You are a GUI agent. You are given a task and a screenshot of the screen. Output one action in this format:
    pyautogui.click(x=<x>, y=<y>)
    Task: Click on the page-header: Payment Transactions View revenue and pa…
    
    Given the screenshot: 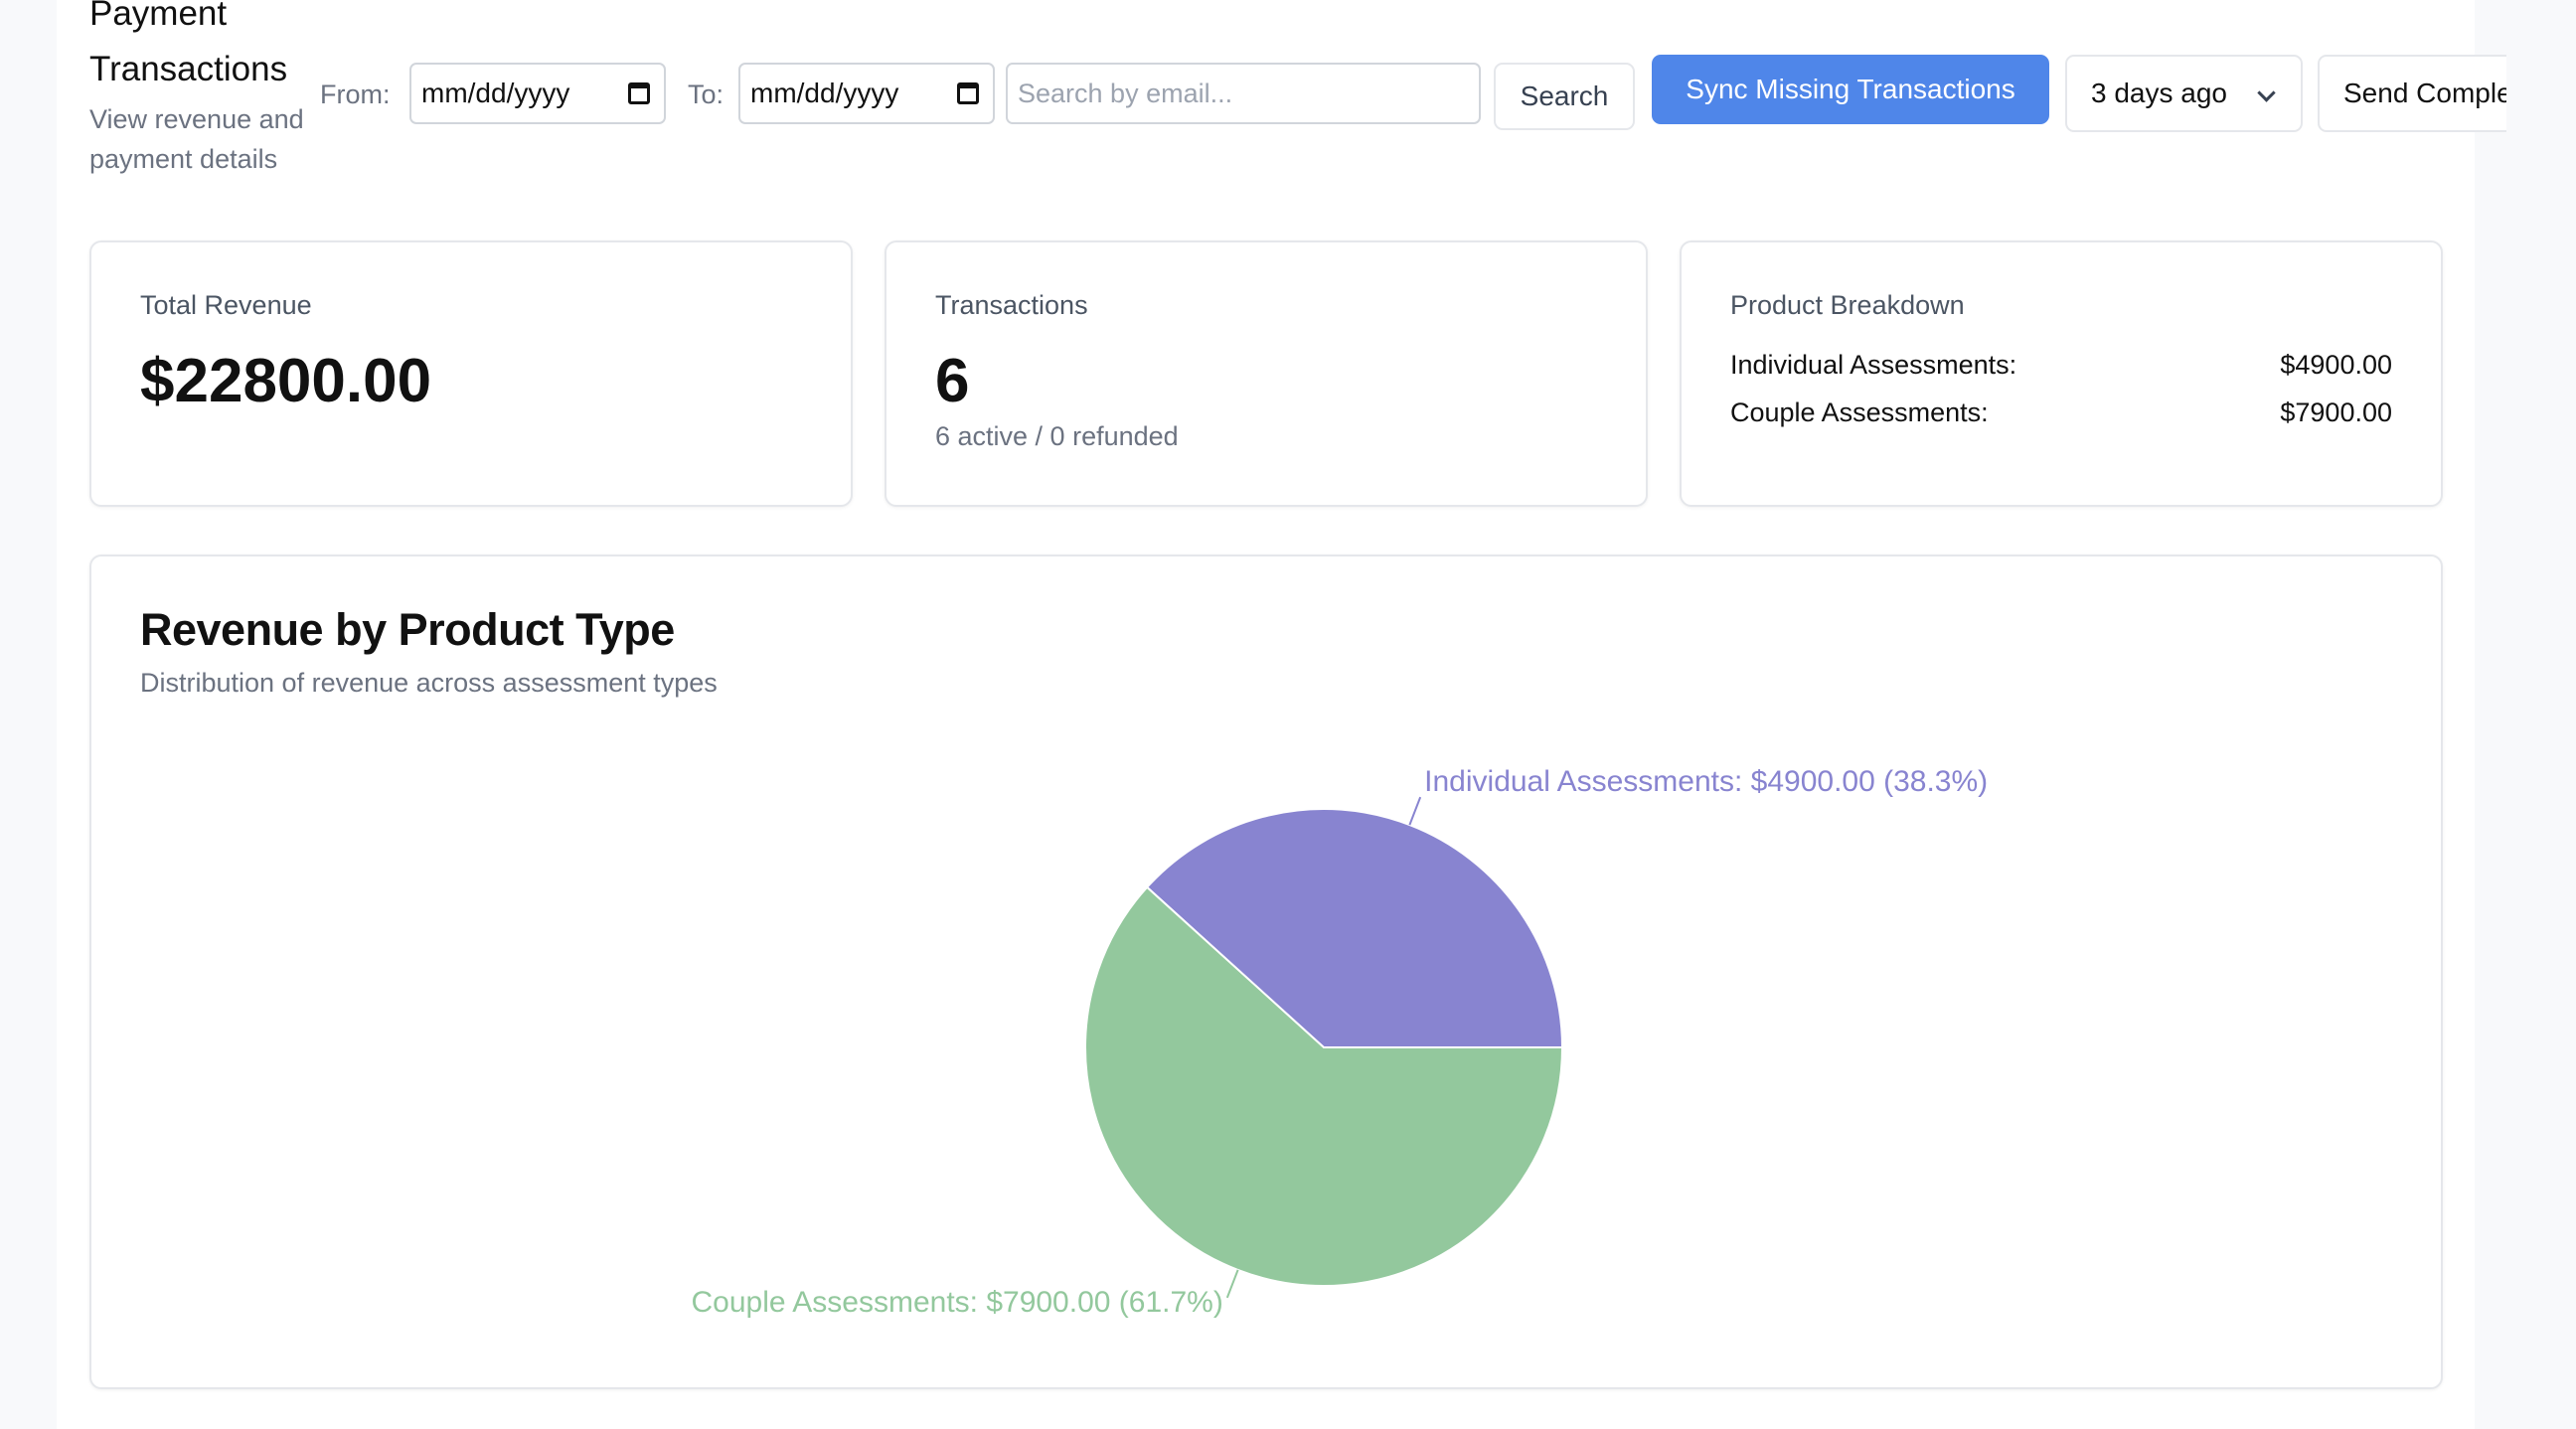 What is the action you would take?
    pyautogui.click(x=1297, y=107)
    